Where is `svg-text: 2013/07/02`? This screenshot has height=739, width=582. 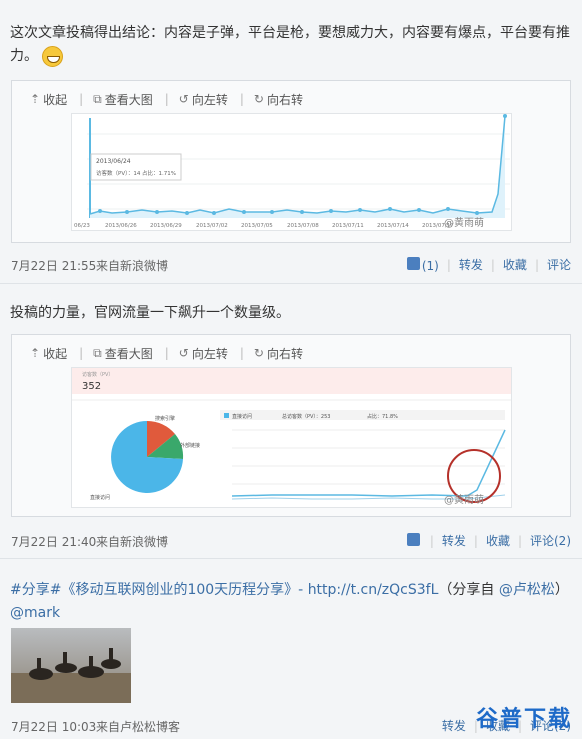
svg-text: 2013/07/02 is located at coordinates (212, 226).